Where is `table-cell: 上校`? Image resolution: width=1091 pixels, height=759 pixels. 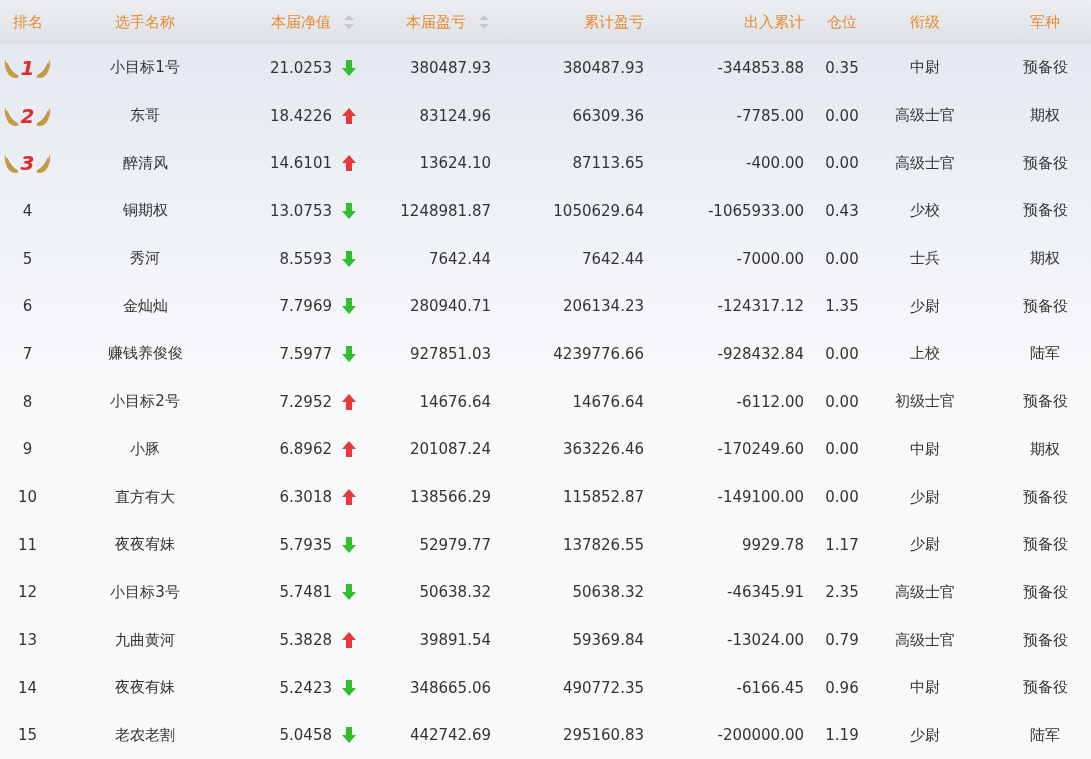 table-cell: 上校 is located at coordinates (924, 354).